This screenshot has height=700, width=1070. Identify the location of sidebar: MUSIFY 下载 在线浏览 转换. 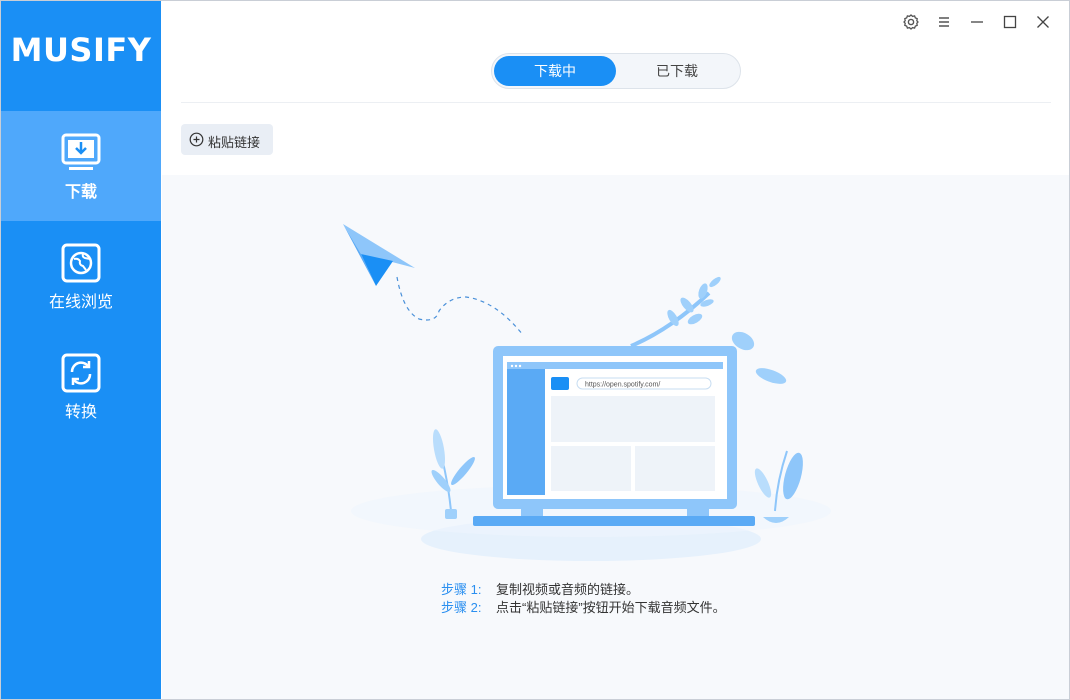
(81, 350).